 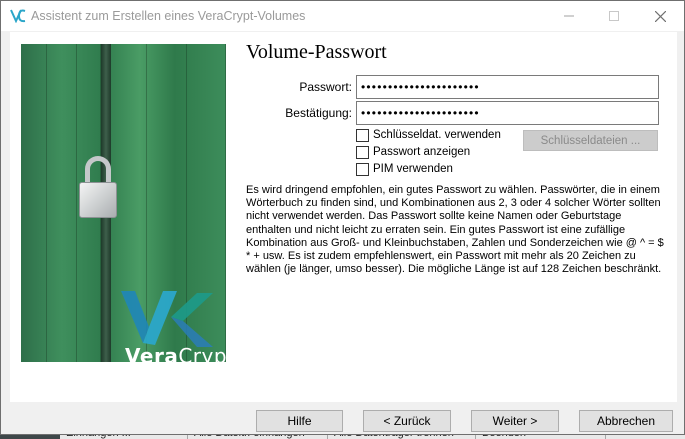 I want to click on use-keyfiles-checkbox: Schlüsseldat. verwenden, so click(x=428, y=135).